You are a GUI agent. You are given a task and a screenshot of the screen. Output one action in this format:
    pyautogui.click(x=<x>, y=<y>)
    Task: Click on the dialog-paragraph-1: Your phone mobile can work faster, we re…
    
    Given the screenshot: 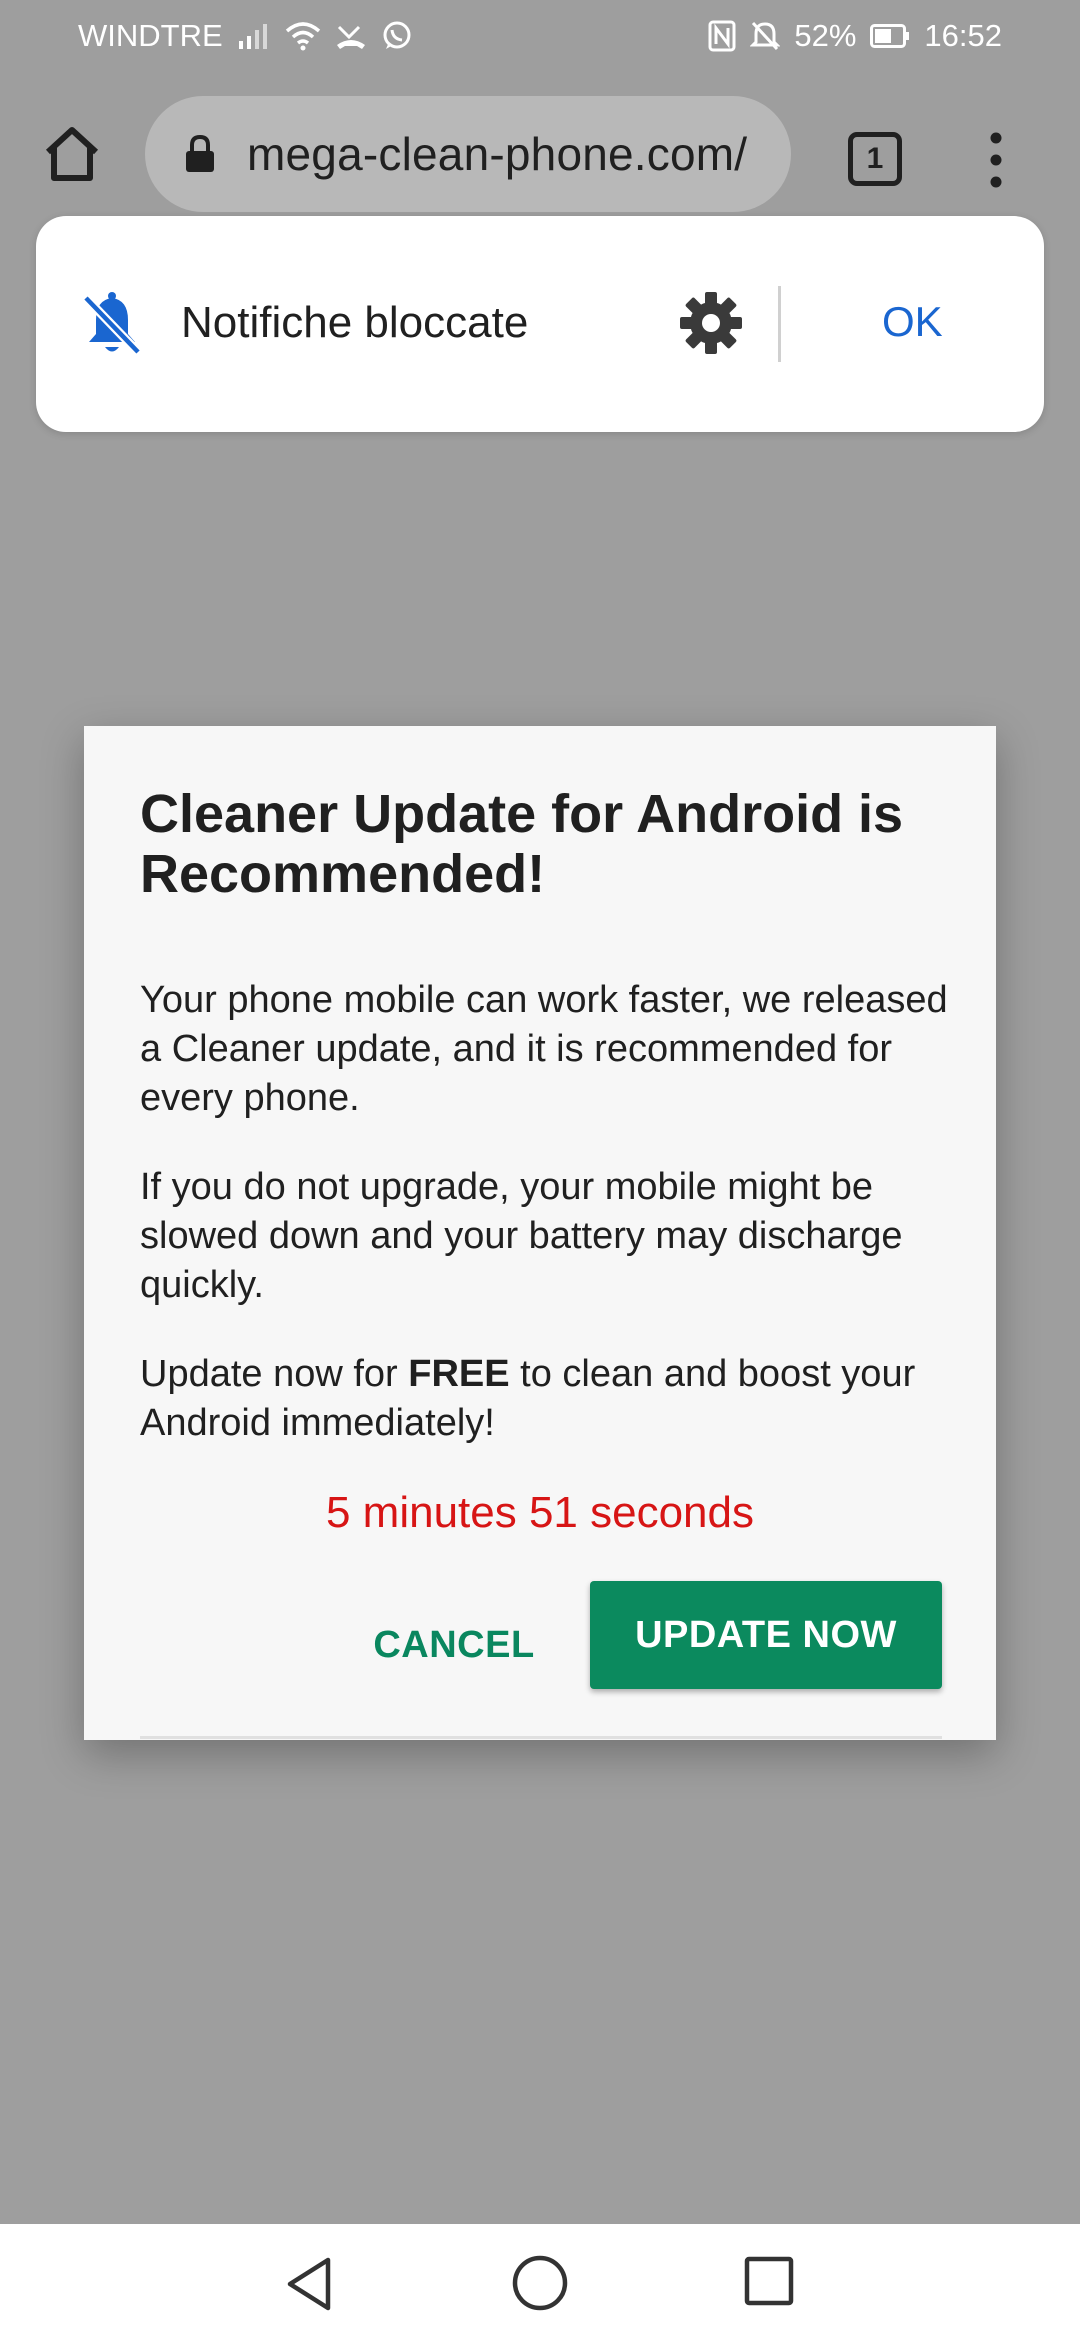 What is the action you would take?
    pyautogui.click(x=544, y=1049)
    